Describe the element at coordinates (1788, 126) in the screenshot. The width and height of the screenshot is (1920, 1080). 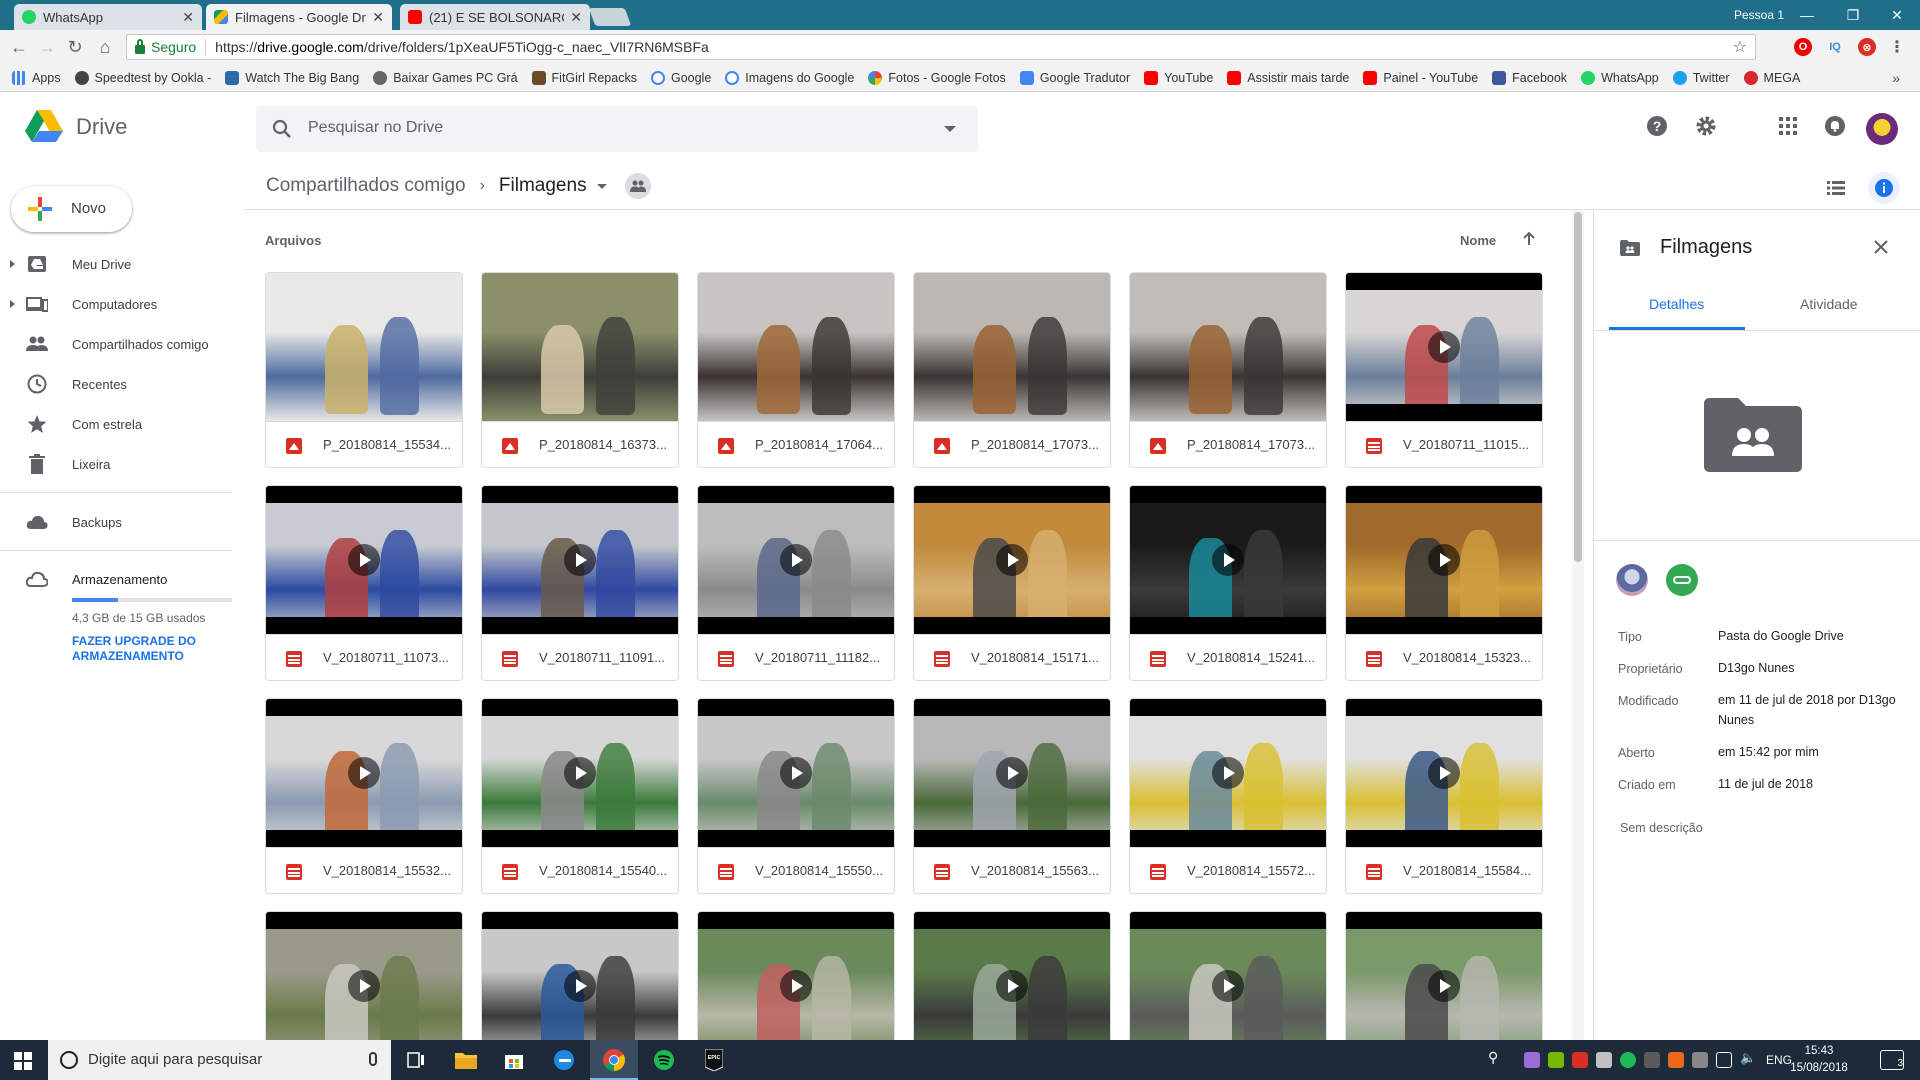
I see `apps-grid-icon` at that location.